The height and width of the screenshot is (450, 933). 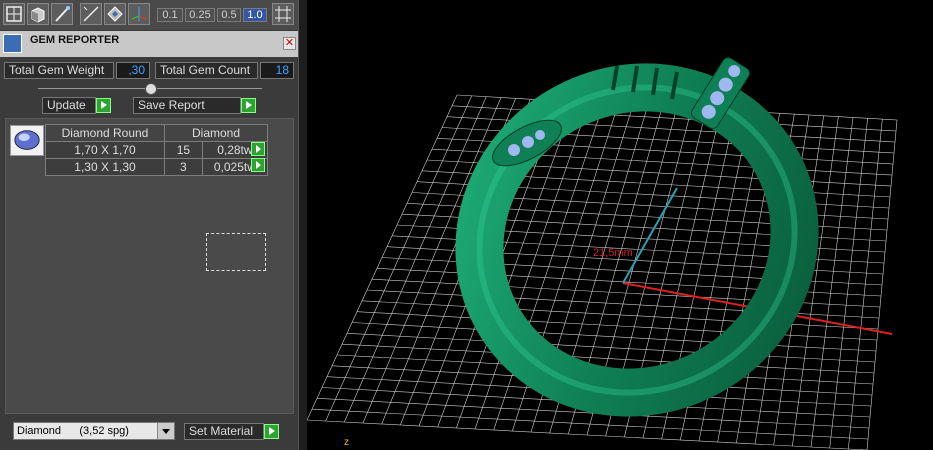 I want to click on set-material-button: Set Material, so click(x=224, y=431).